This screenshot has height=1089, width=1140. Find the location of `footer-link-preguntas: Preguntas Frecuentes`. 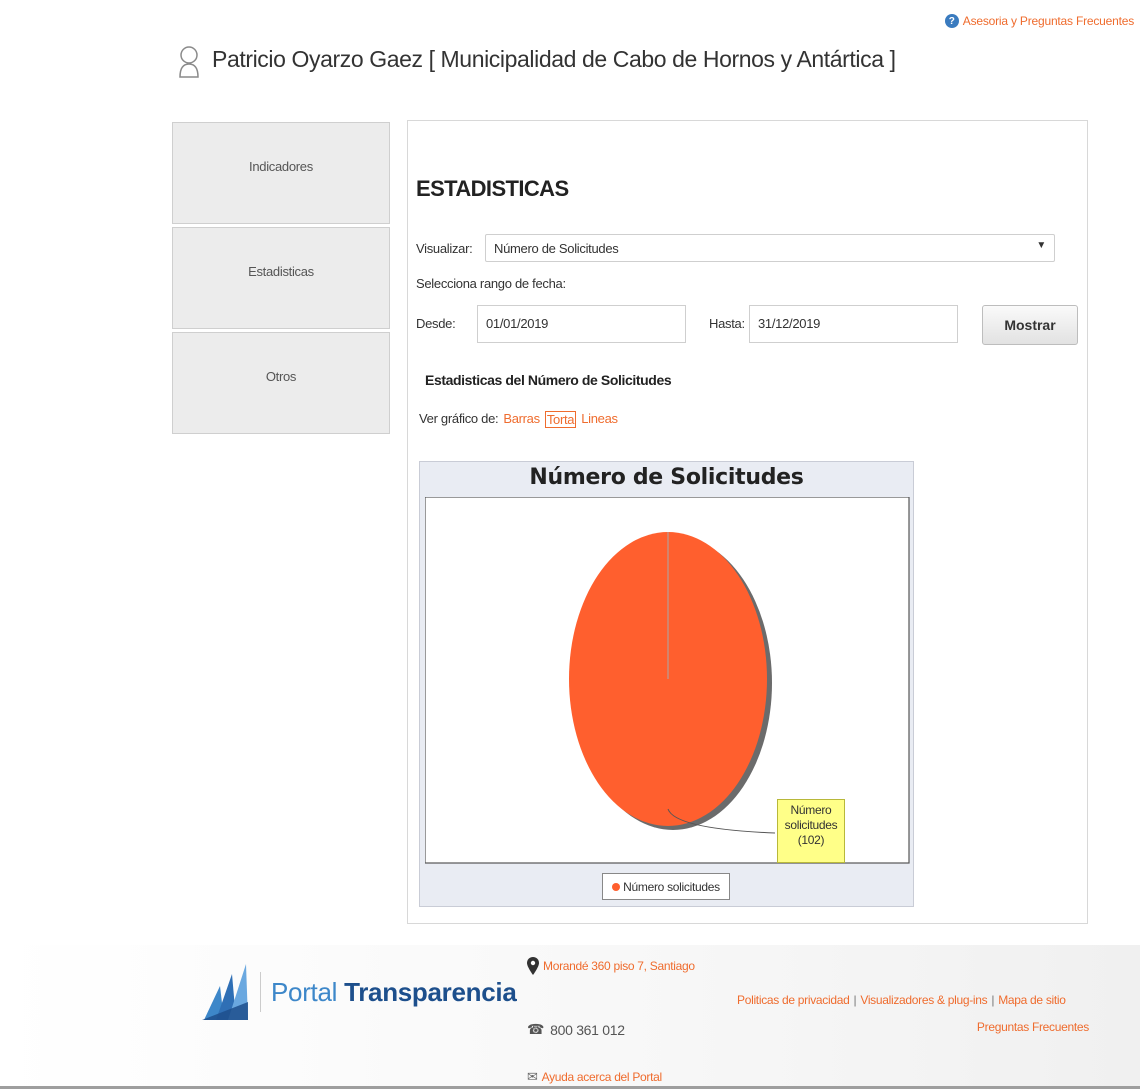

footer-link-preguntas: Preguntas Frecuentes is located at coordinates (1033, 1027).